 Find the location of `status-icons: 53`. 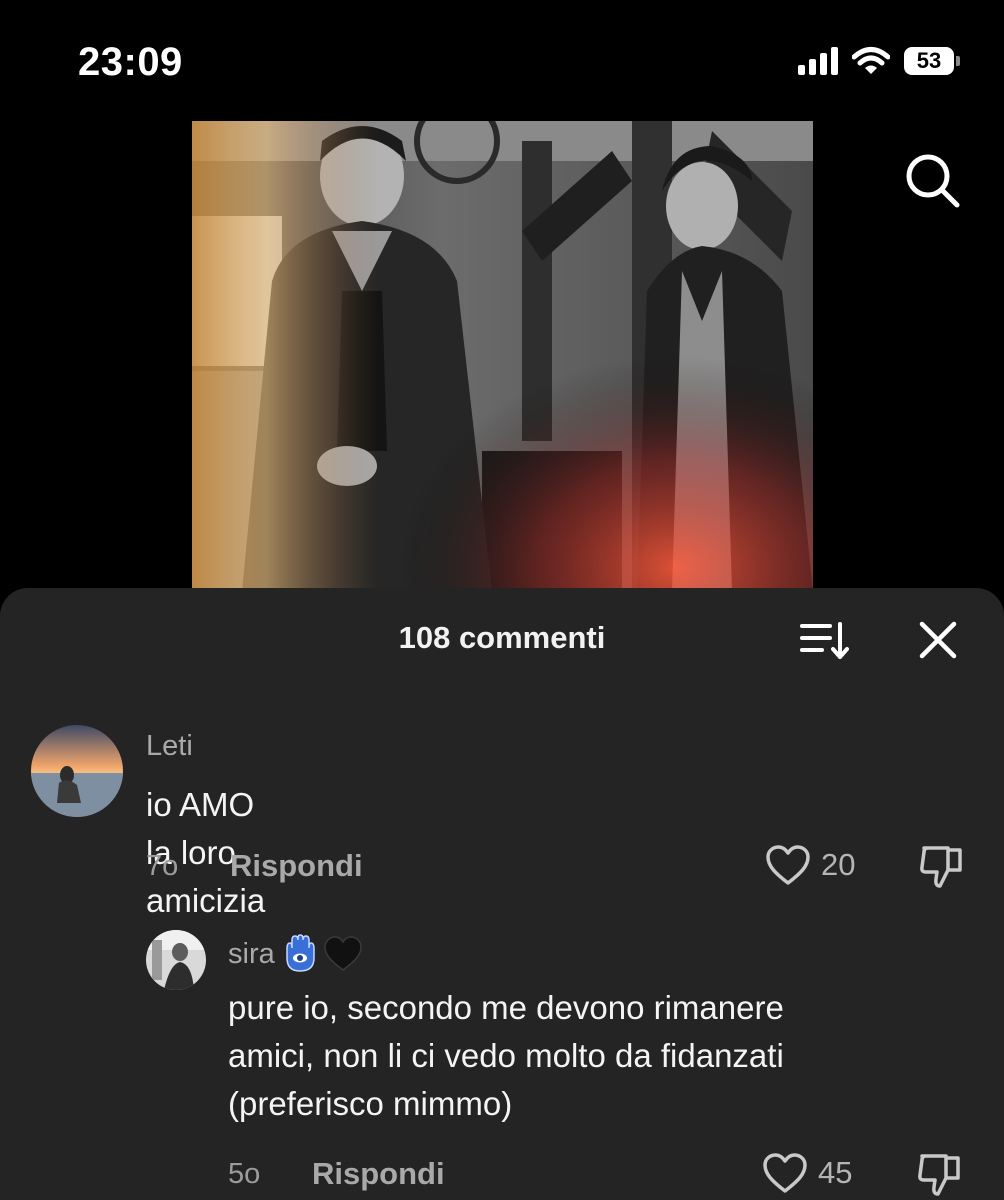

status-icons: 53 is located at coordinates (879, 61).